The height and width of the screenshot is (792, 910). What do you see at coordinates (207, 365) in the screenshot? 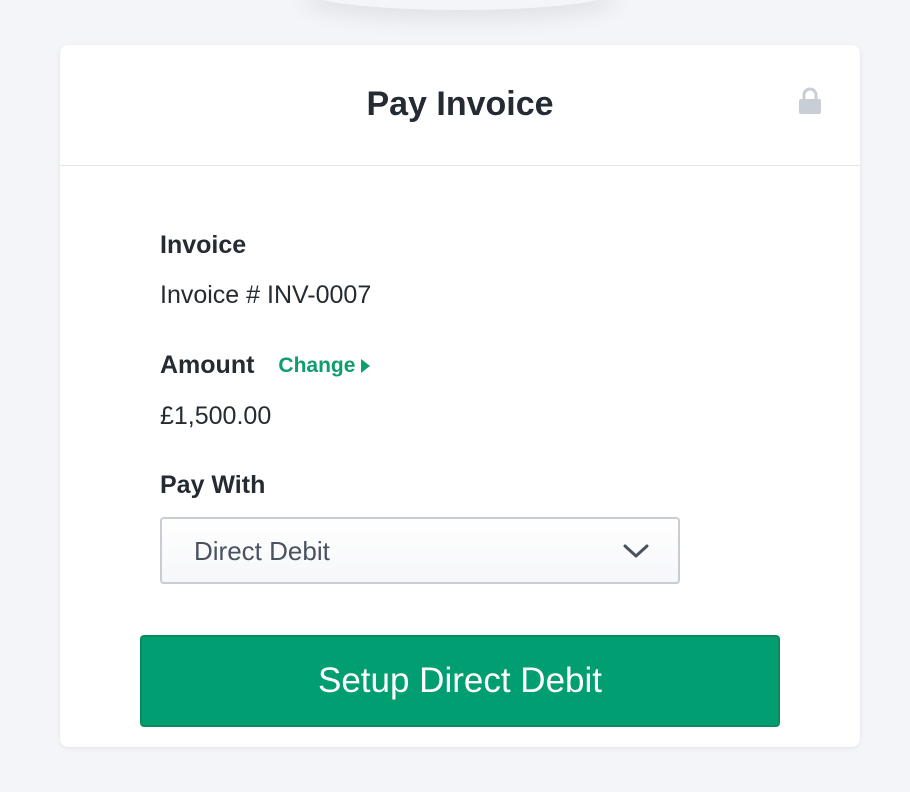
I see `amount-label: Amount` at bounding box center [207, 365].